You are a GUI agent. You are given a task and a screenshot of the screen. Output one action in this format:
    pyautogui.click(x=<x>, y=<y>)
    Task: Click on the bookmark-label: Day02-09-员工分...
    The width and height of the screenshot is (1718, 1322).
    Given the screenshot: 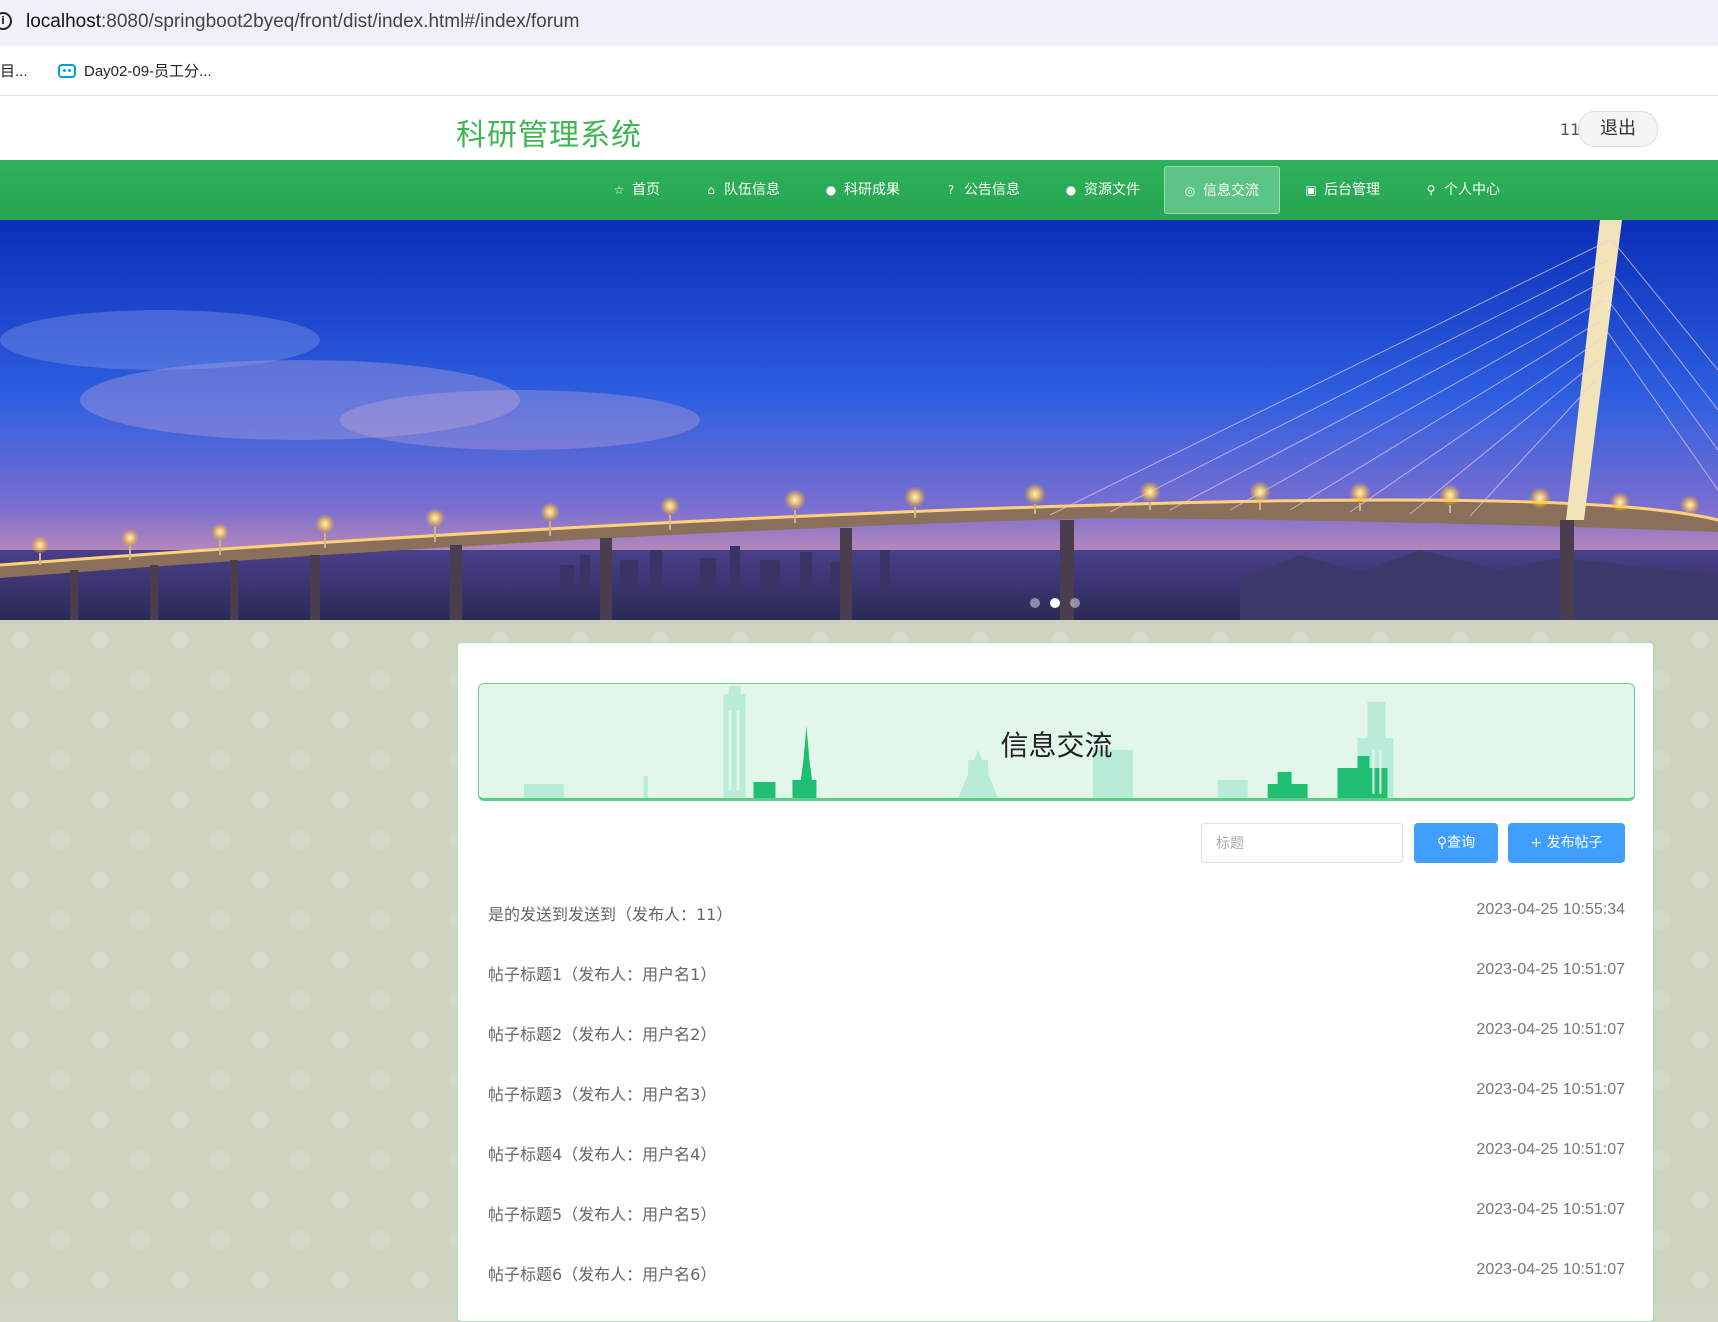 What is the action you would take?
    pyautogui.click(x=148, y=71)
    